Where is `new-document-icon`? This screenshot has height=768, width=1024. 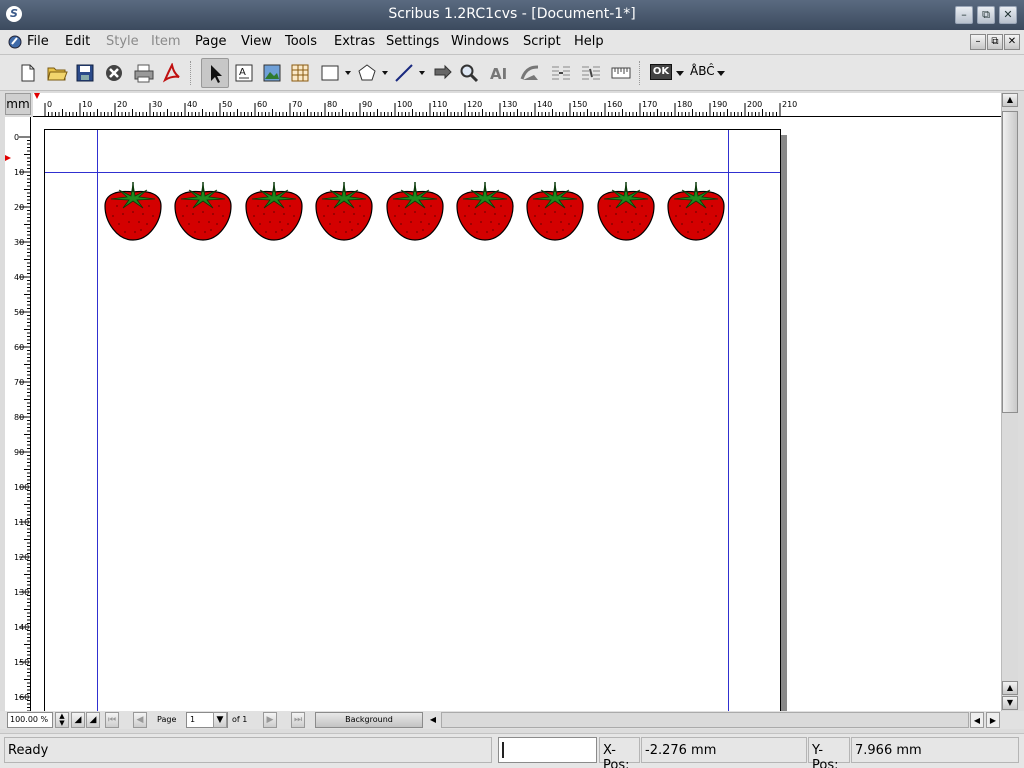 new-document-icon is located at coordinates (28, 73).